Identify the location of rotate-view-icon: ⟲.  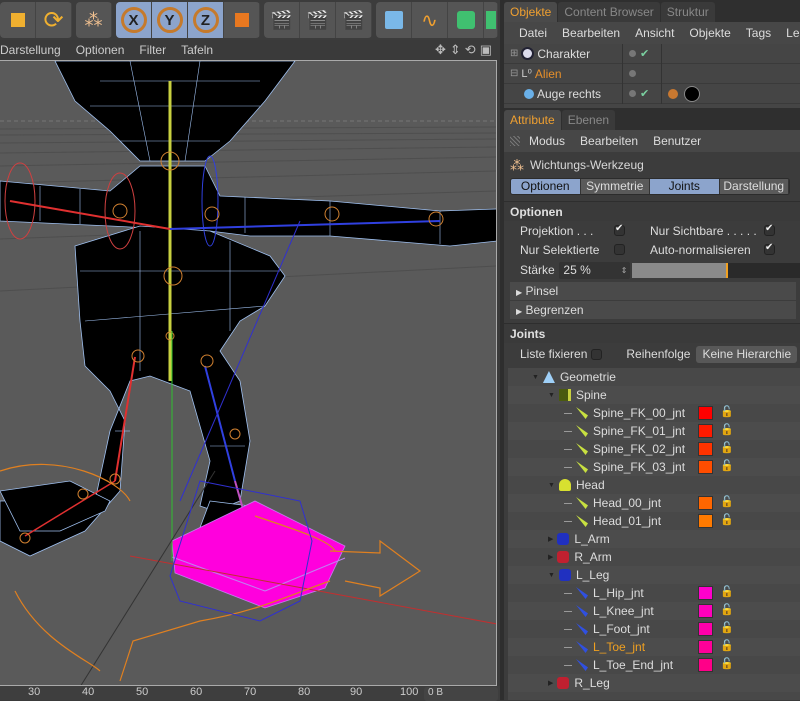
(470, 50).